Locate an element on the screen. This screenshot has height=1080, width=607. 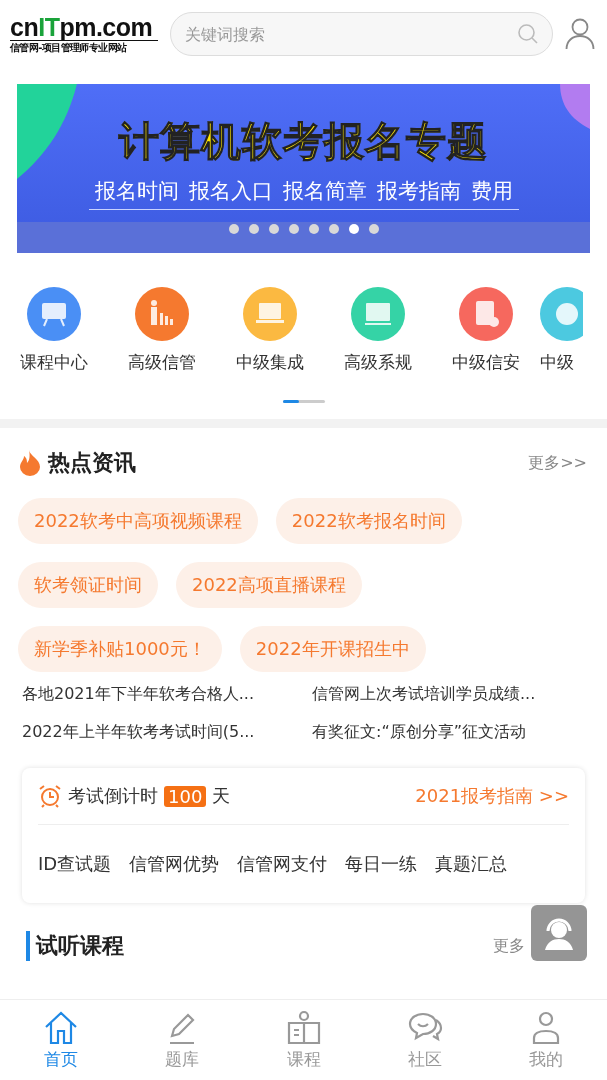
category-label: 高级信管 is located at coordinates (162, 362).